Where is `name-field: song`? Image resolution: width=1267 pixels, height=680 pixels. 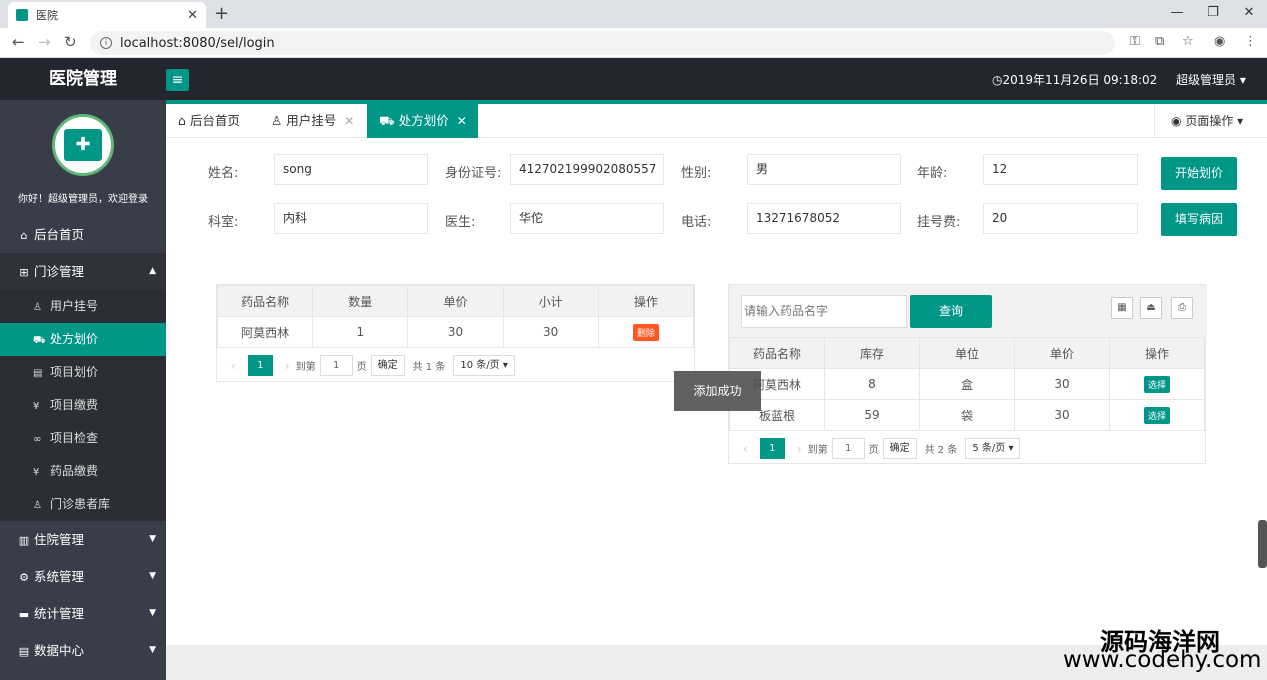 name-field: song is located at coordinates (351, 169).